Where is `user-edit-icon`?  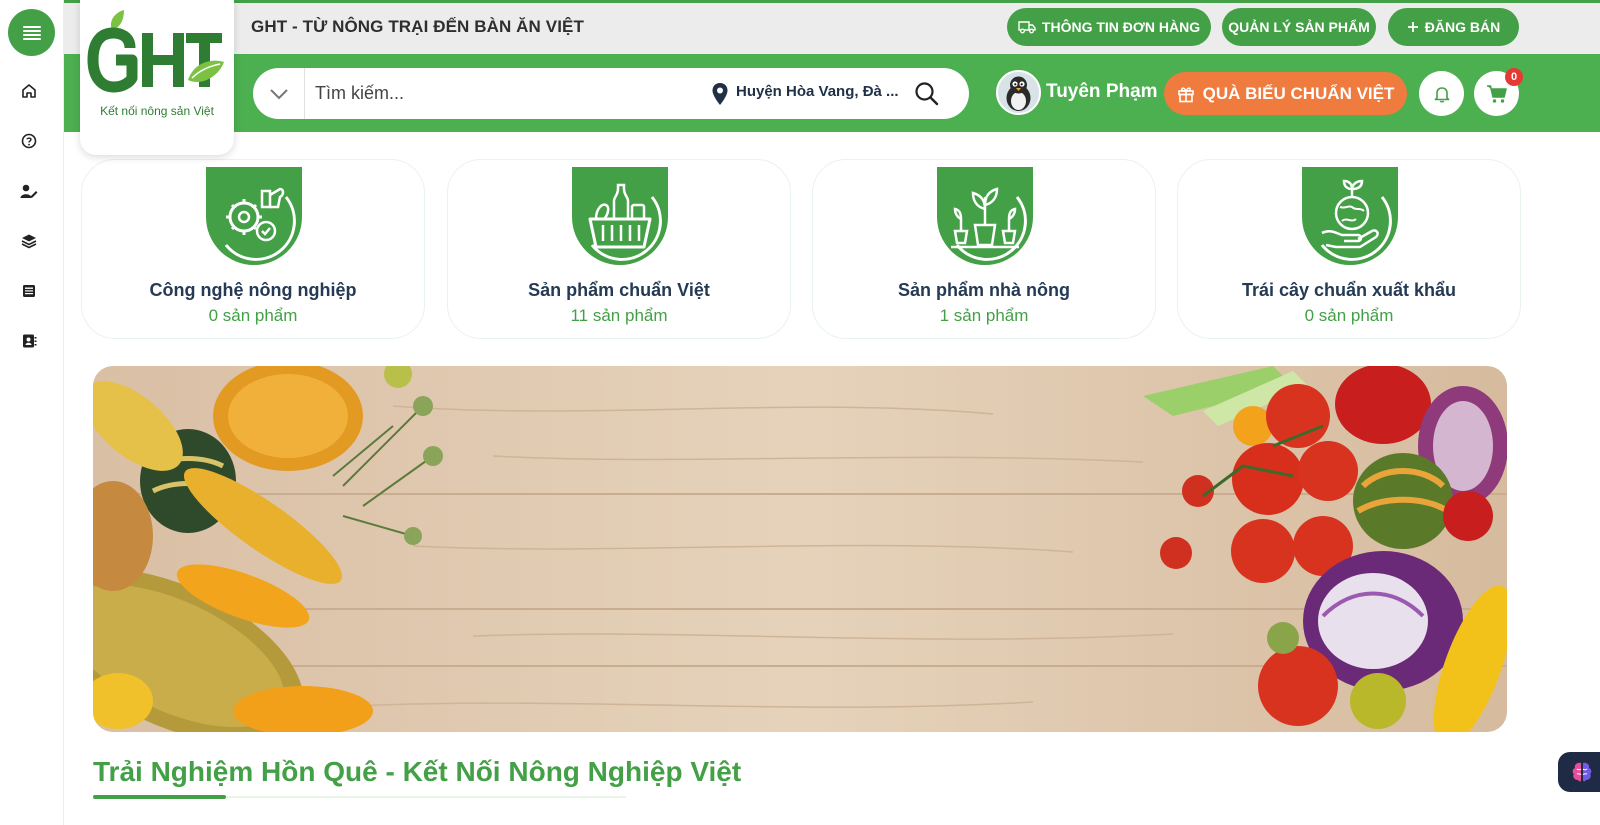
user-edit-icon is located at coordinates (29, 191).